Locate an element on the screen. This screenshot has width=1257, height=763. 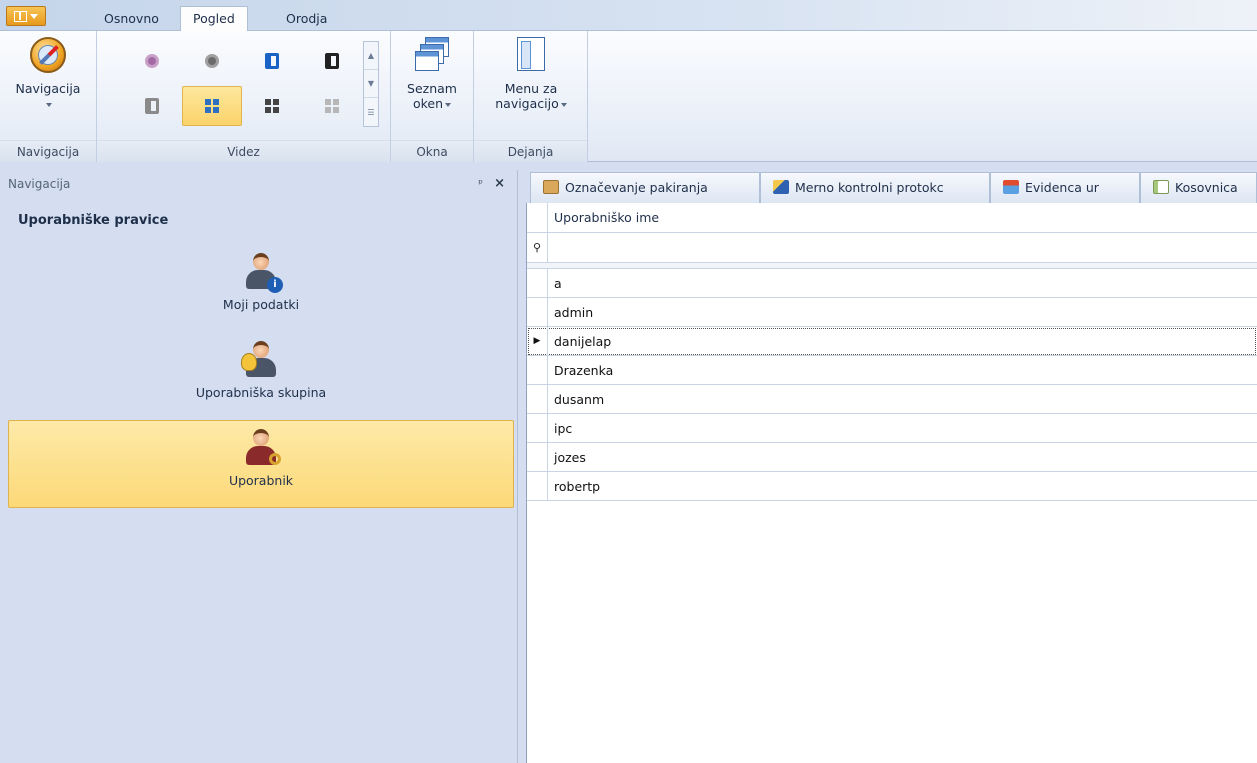
app-menu-icon is located at coordinates (20, 16).